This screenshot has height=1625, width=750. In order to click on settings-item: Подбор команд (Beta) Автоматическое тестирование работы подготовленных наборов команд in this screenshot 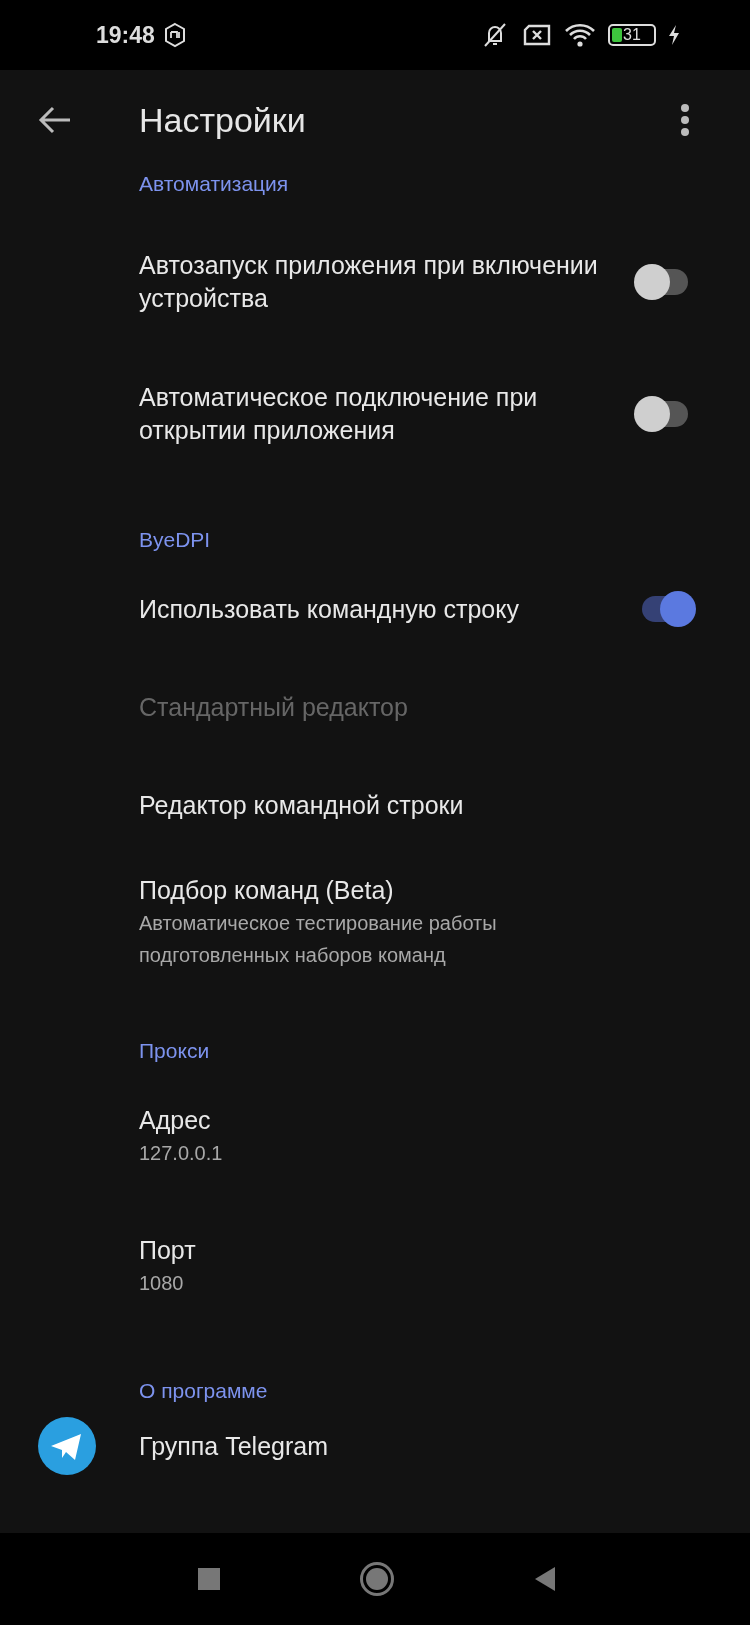, I will do `click(418, 922)`.